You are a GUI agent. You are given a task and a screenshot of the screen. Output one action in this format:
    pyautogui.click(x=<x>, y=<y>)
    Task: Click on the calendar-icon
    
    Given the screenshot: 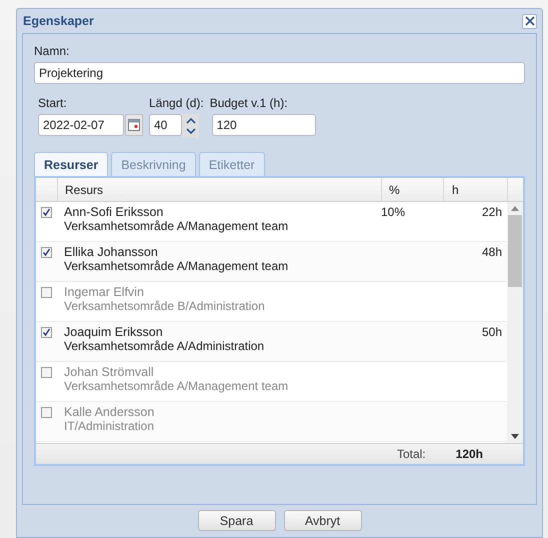 What is the action you would take?
    pyautogui.click(x=134, y=125)
    